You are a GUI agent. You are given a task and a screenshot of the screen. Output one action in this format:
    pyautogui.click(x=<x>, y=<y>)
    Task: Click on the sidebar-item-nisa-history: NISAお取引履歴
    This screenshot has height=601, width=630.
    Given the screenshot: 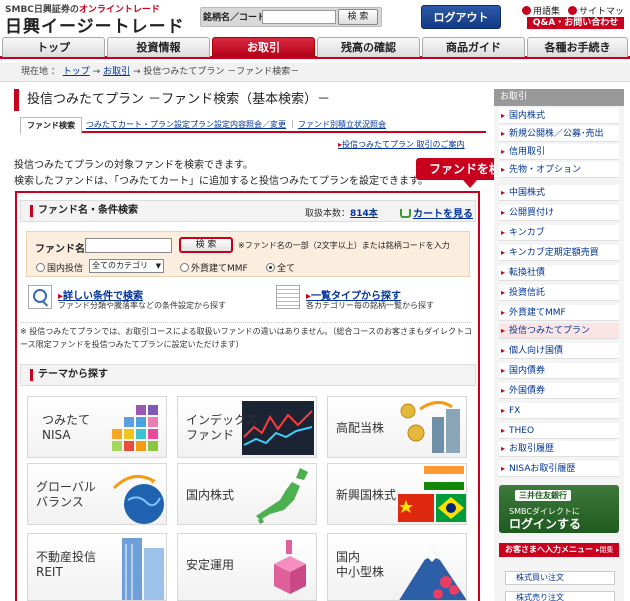 What is the action you would take?
    pyautogui.click(x=559, y=469)
    